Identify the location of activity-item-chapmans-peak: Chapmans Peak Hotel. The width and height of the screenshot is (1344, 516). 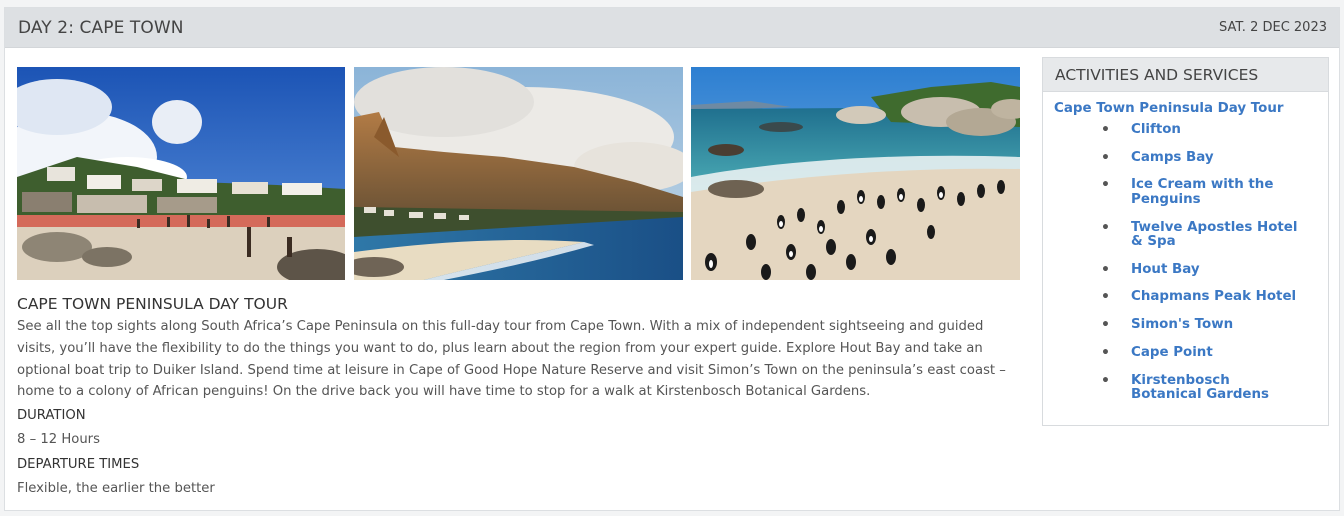
(1185, 297).